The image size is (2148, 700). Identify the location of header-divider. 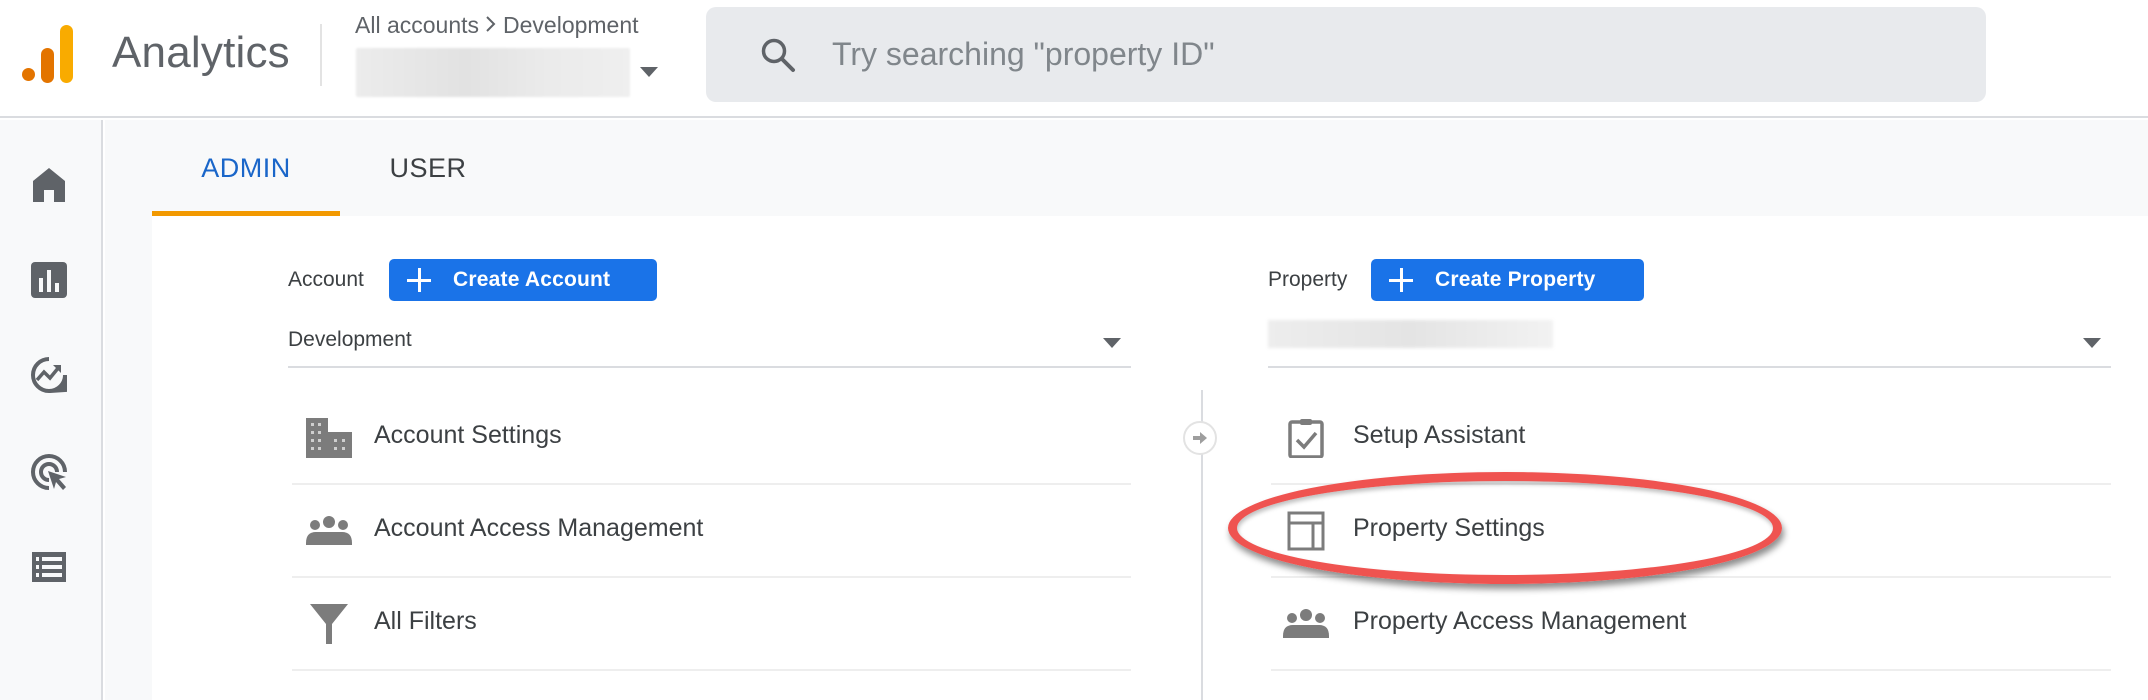
(321, 55).